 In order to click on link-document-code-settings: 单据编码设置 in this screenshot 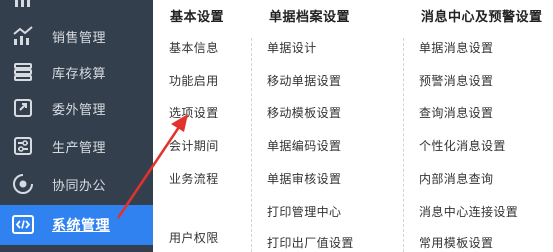, I will do `click(304, 145)`.